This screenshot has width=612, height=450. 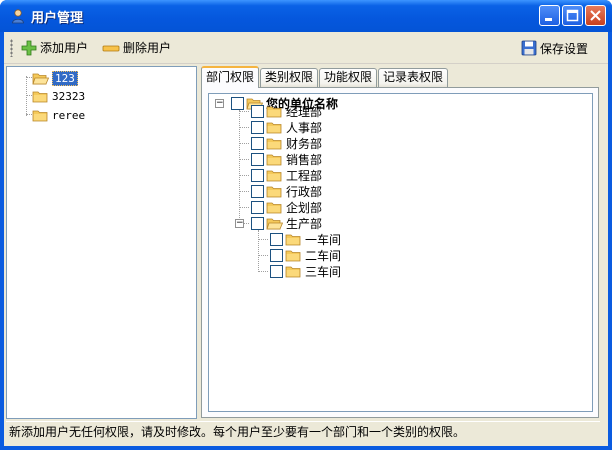 I want to click on user-icon, so click(x=18, y=16).